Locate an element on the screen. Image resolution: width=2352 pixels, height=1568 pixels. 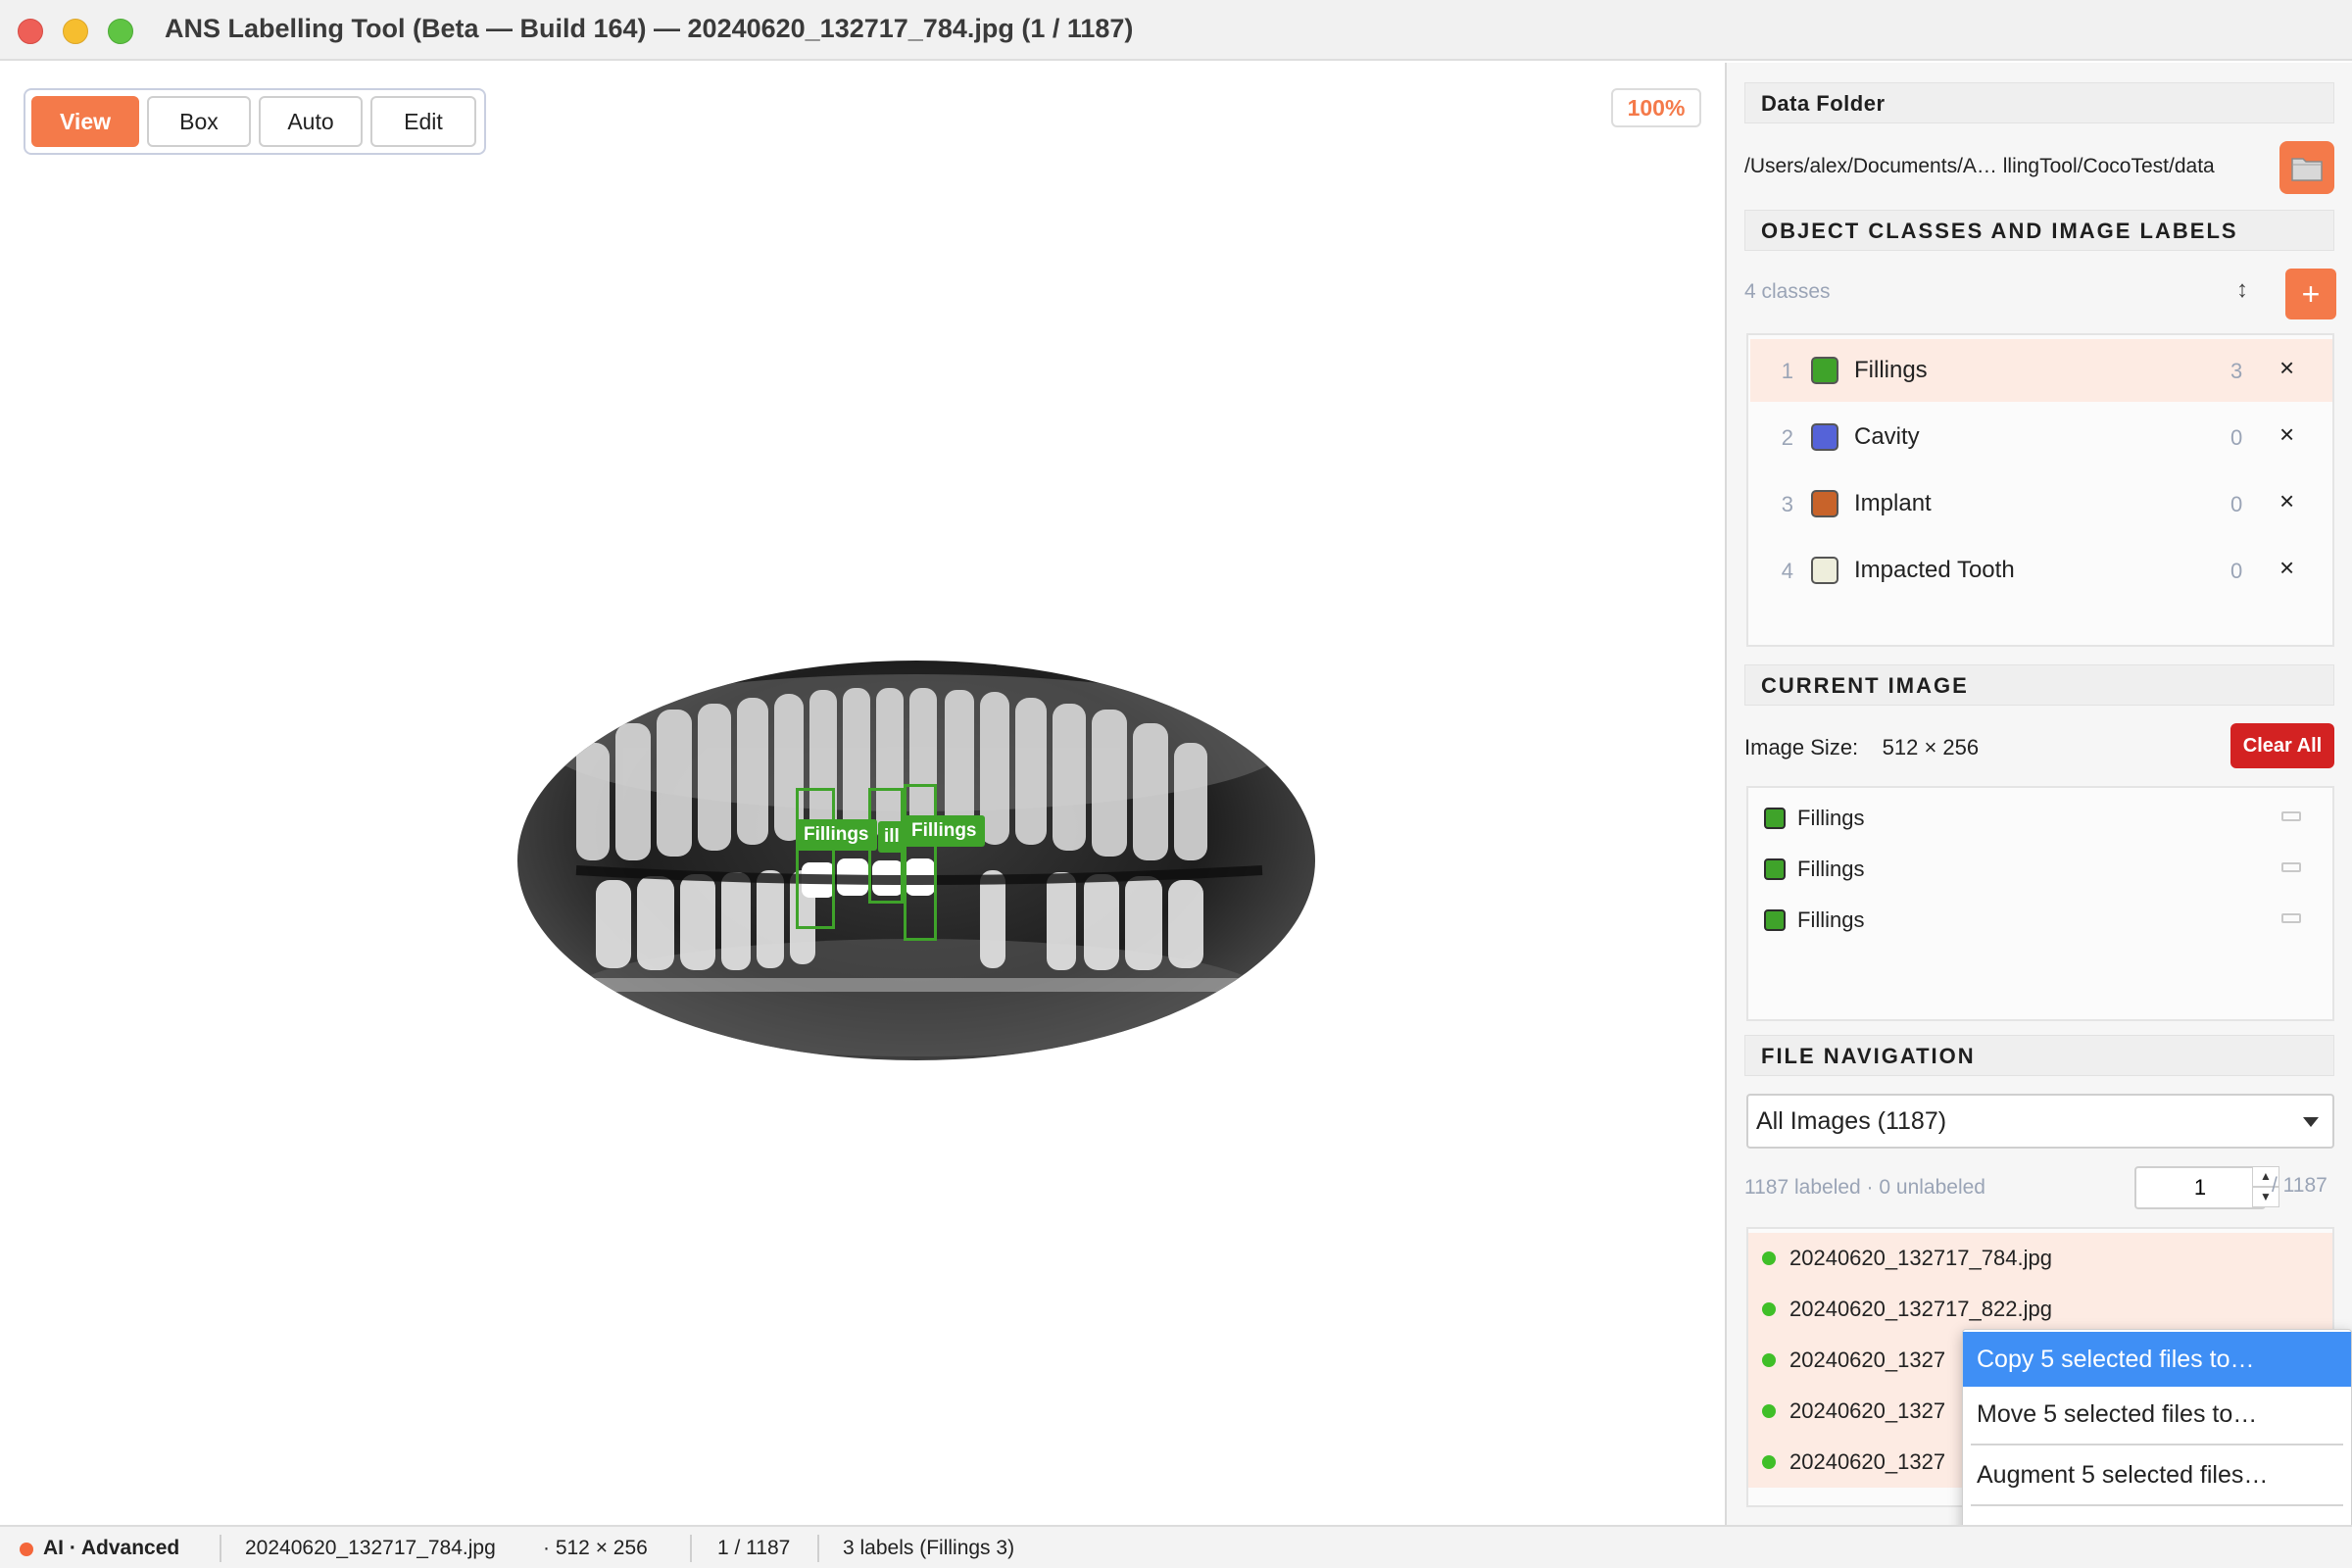
status-label-count: 3 labels (Fillings 3) is located at coordinates (929, 1548).